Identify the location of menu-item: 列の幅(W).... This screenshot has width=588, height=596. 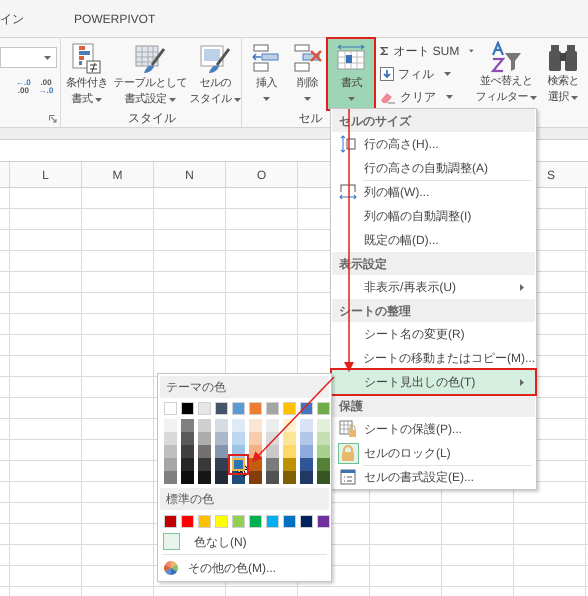
(433, 192).